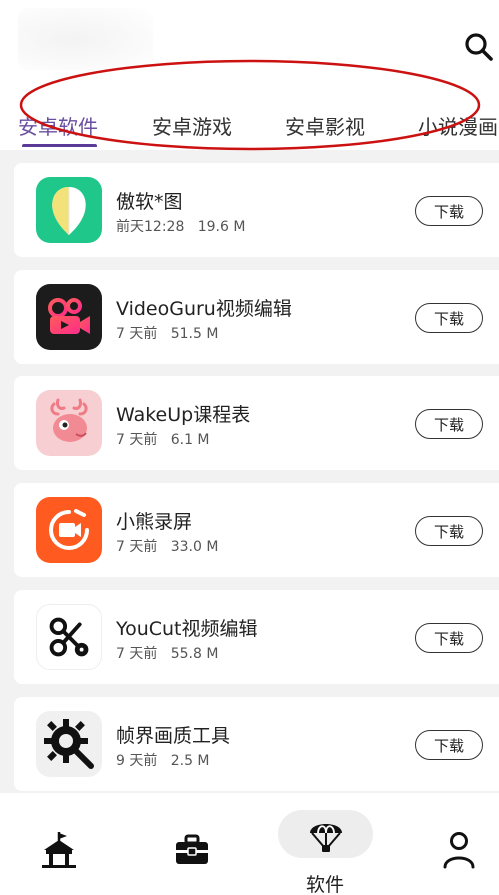 This screenshot has width=499, height=895. What do you see at coordinates (256, 210) in the screenshot?
I see `list-item: 傲软*图 前天12:28 19.6 M 下载` at bounding box center [256, 210].